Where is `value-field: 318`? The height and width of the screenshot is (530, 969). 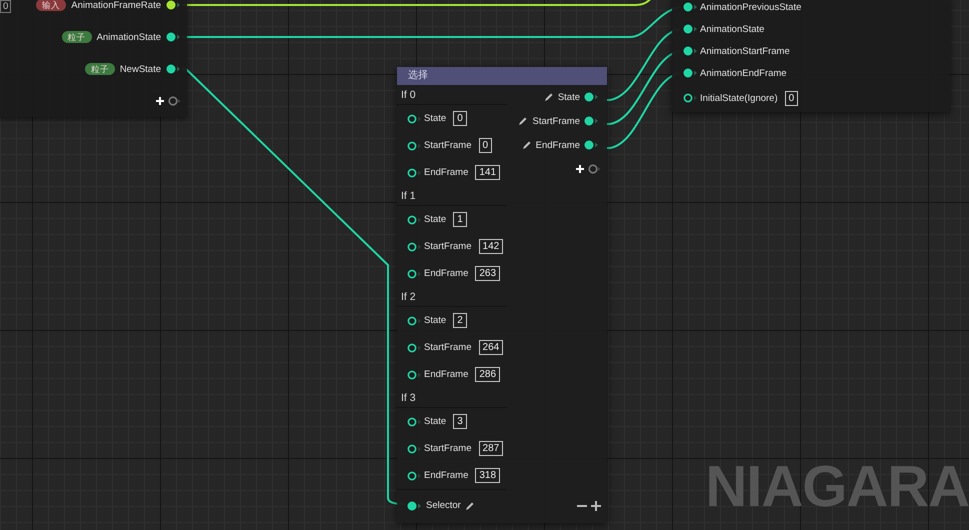 value-field: 318 is located at coordinates (487, 475).